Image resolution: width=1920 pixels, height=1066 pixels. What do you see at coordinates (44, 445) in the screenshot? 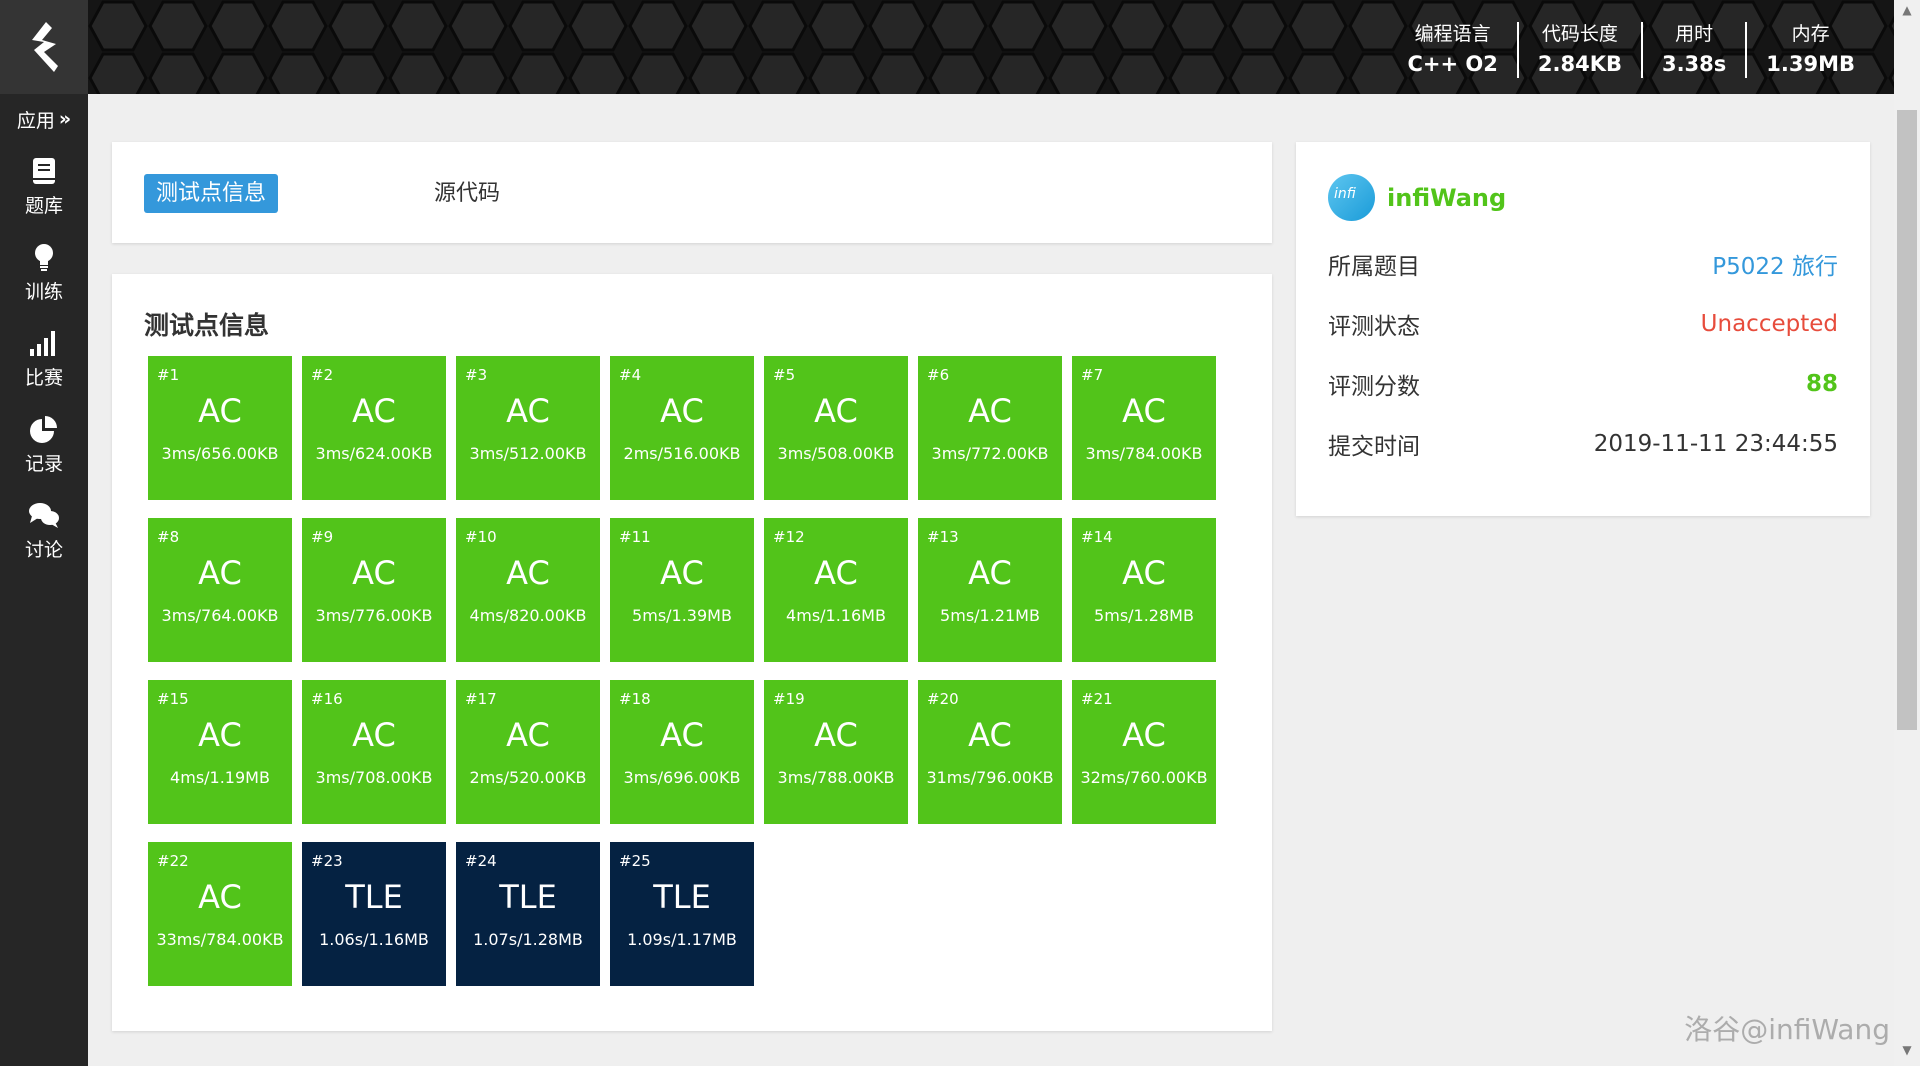
I see `sidebar-item-records: 记录` at bounding box center [44, 445].